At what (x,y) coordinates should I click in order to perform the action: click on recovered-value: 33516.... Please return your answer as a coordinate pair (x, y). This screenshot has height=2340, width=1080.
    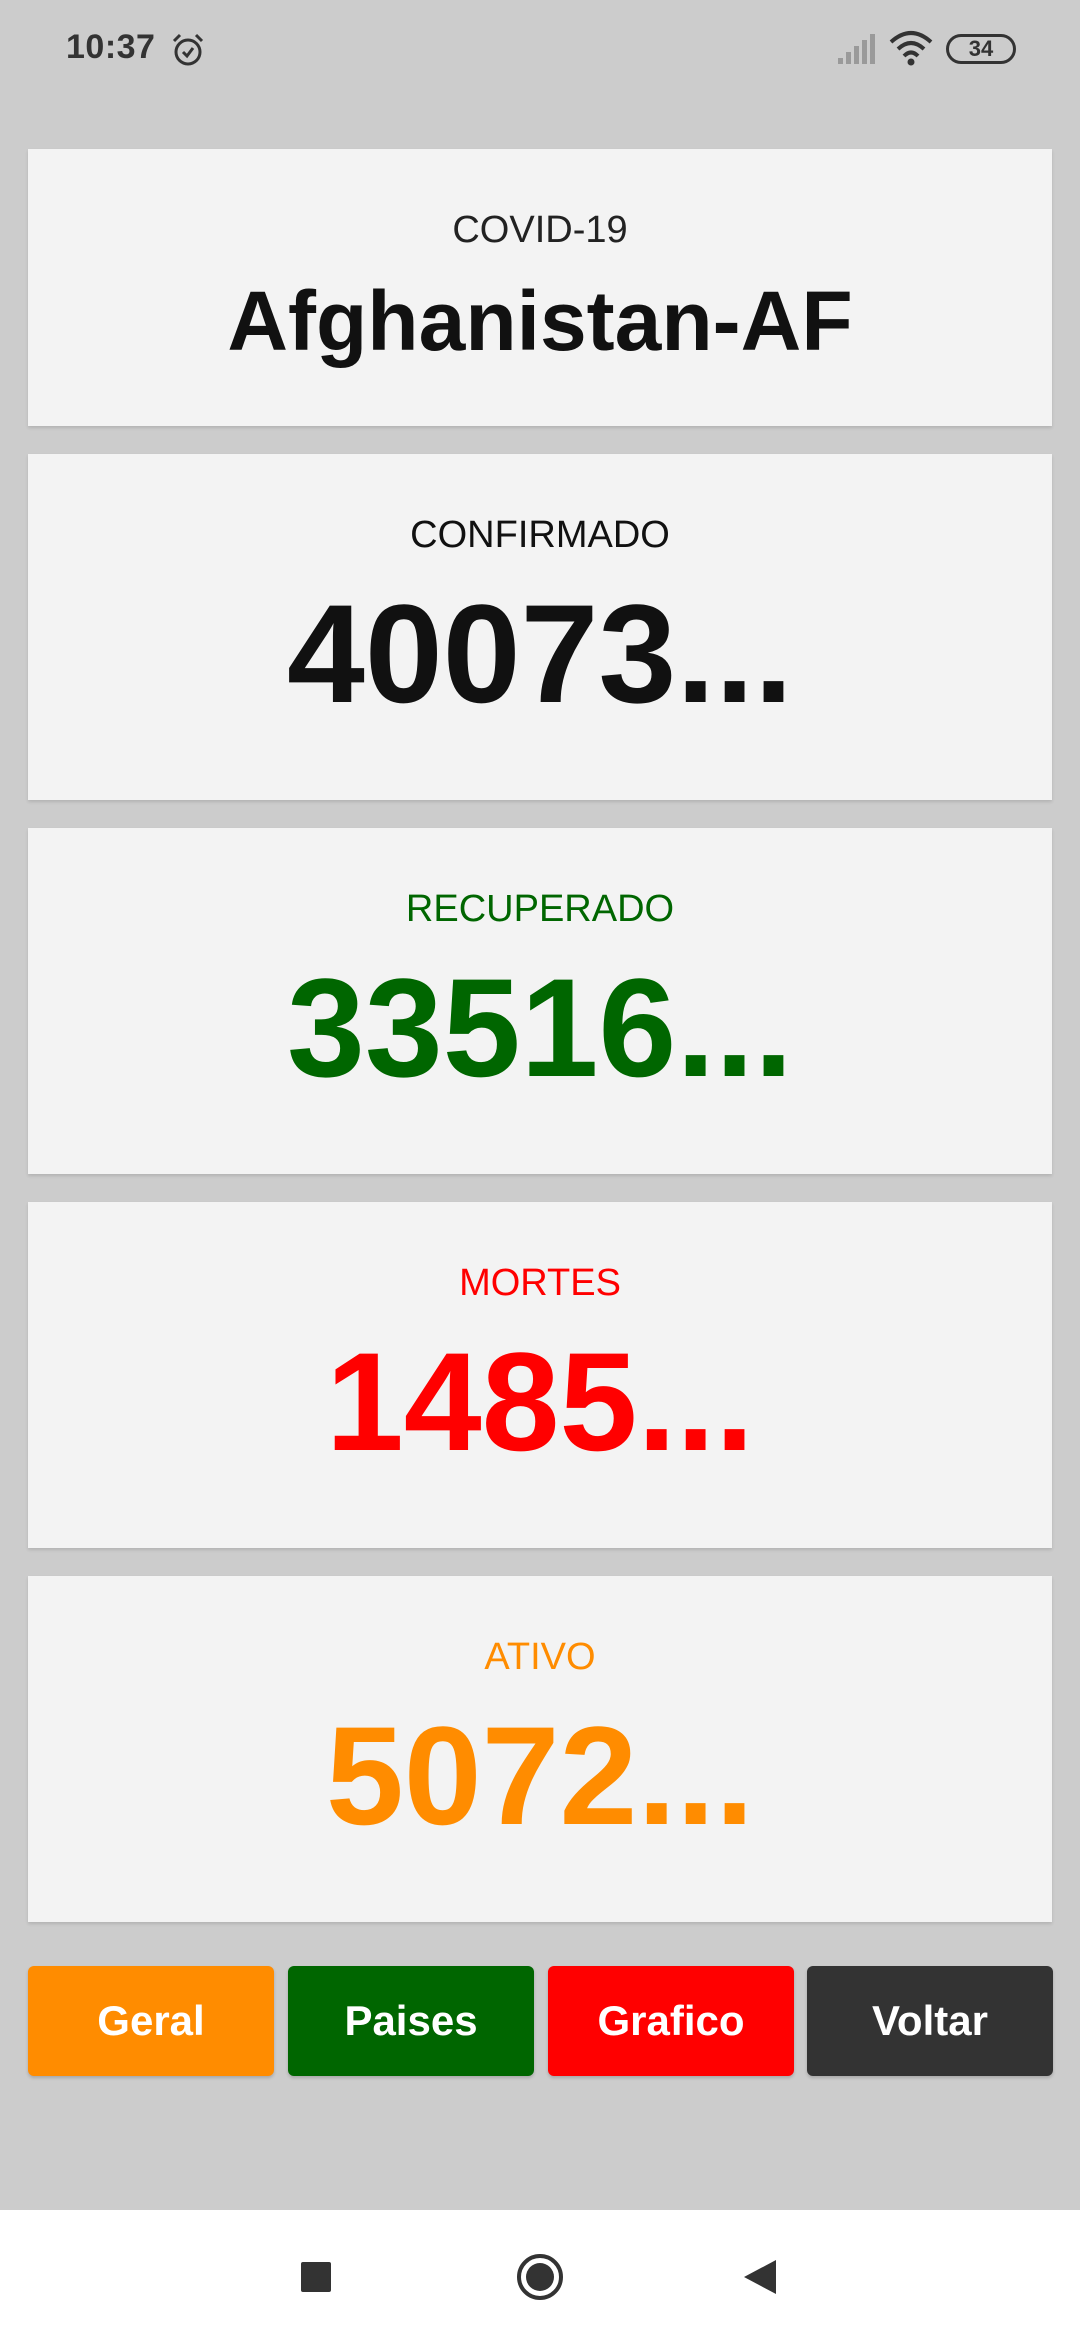
    Looking at the image, I should click on (540, 1027).